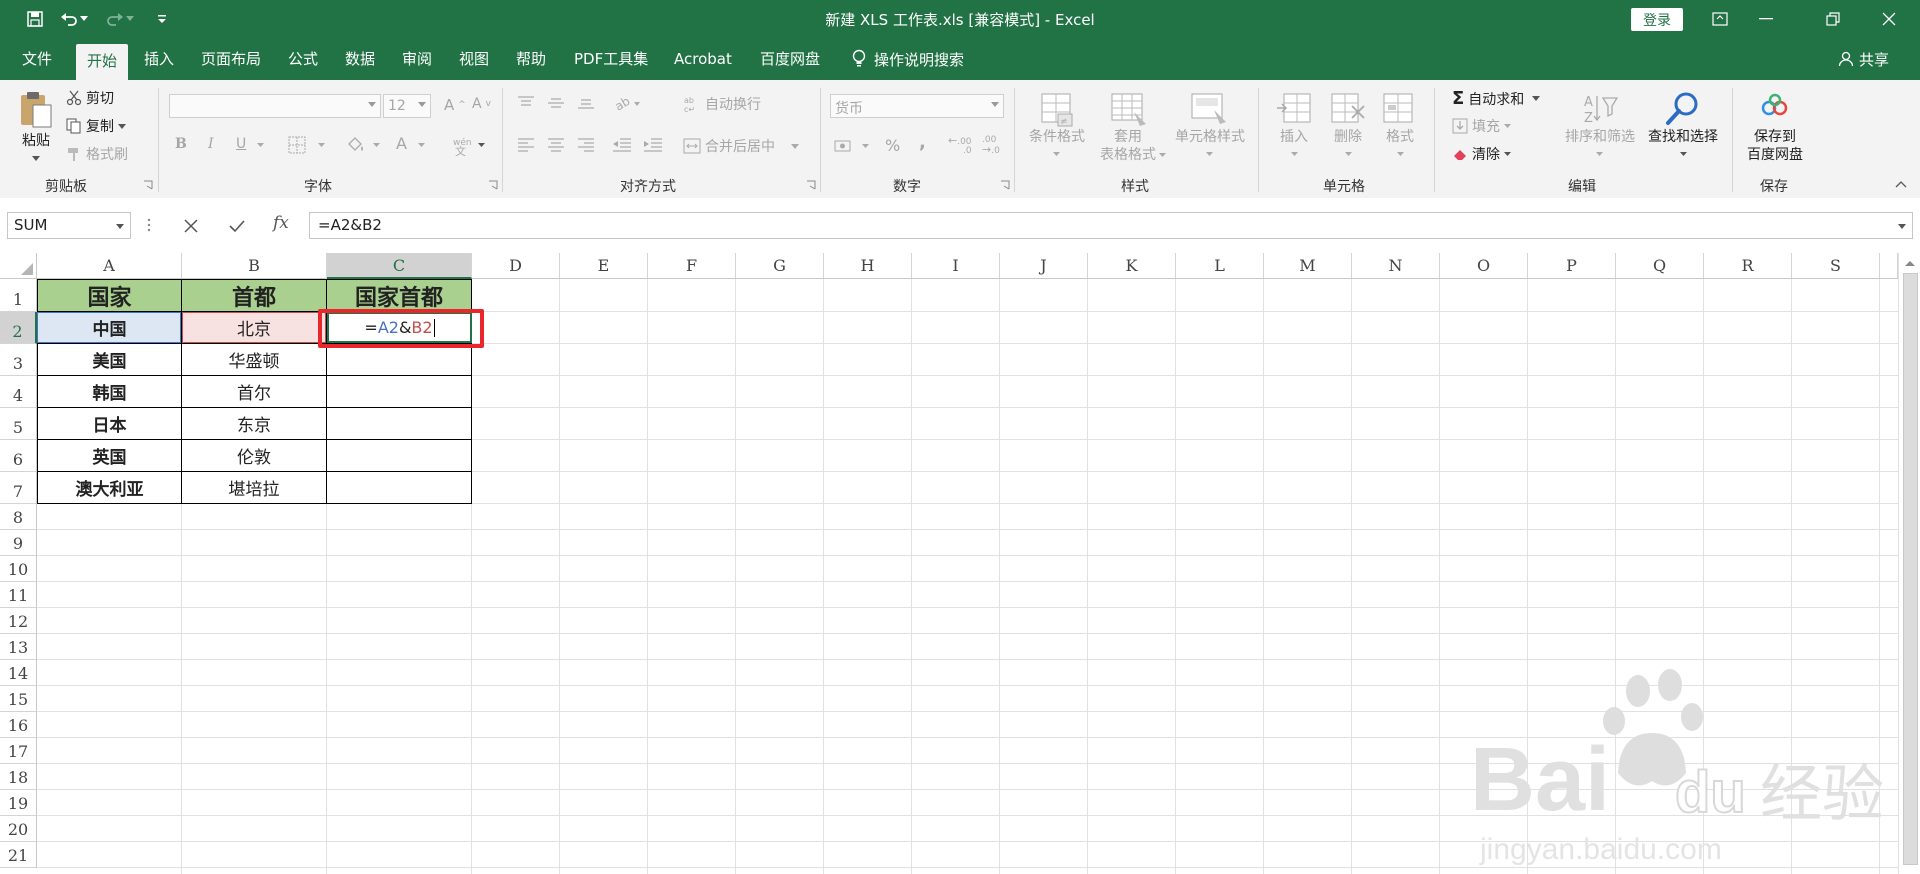 Image resolution: width=1920 pixels, height=874 pixels. I want to click on insert-dropdown-icon, so click(1294, 154).